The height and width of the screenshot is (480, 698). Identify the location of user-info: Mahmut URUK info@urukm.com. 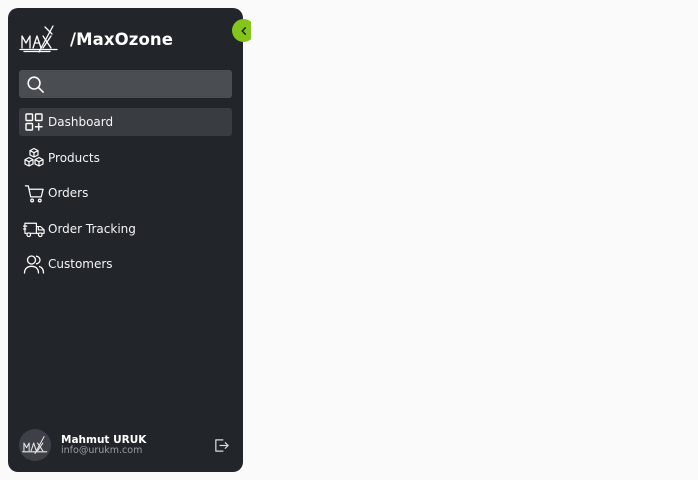
(103, 445).